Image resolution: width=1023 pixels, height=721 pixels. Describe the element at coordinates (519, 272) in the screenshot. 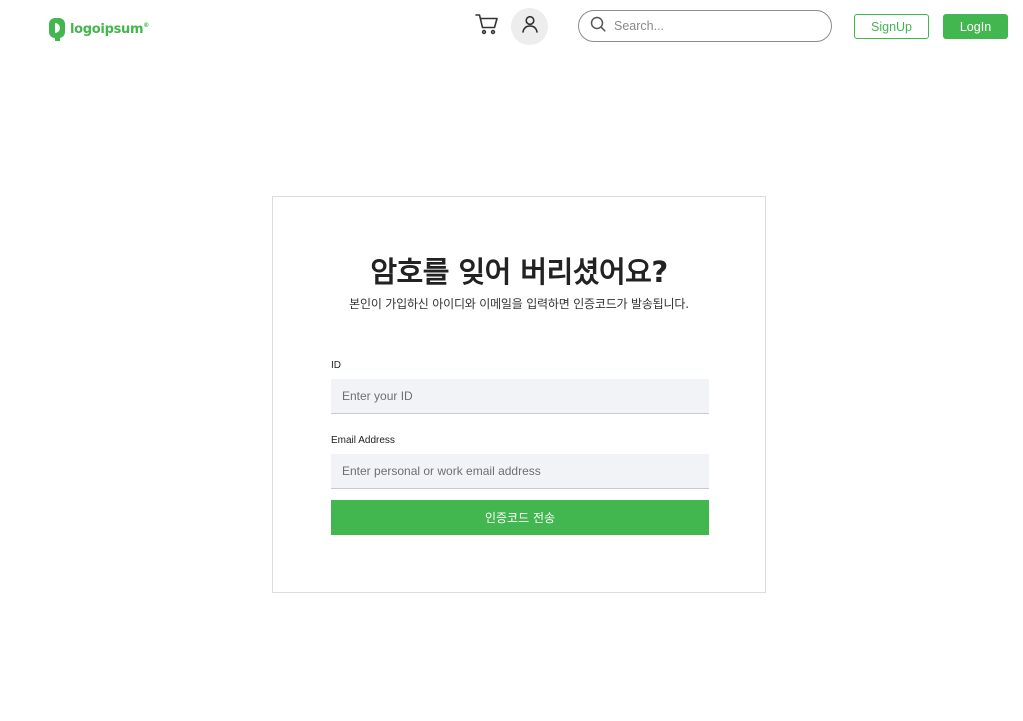

I see `page-title: 암호를 잊어 버리셨어요?` at that location.